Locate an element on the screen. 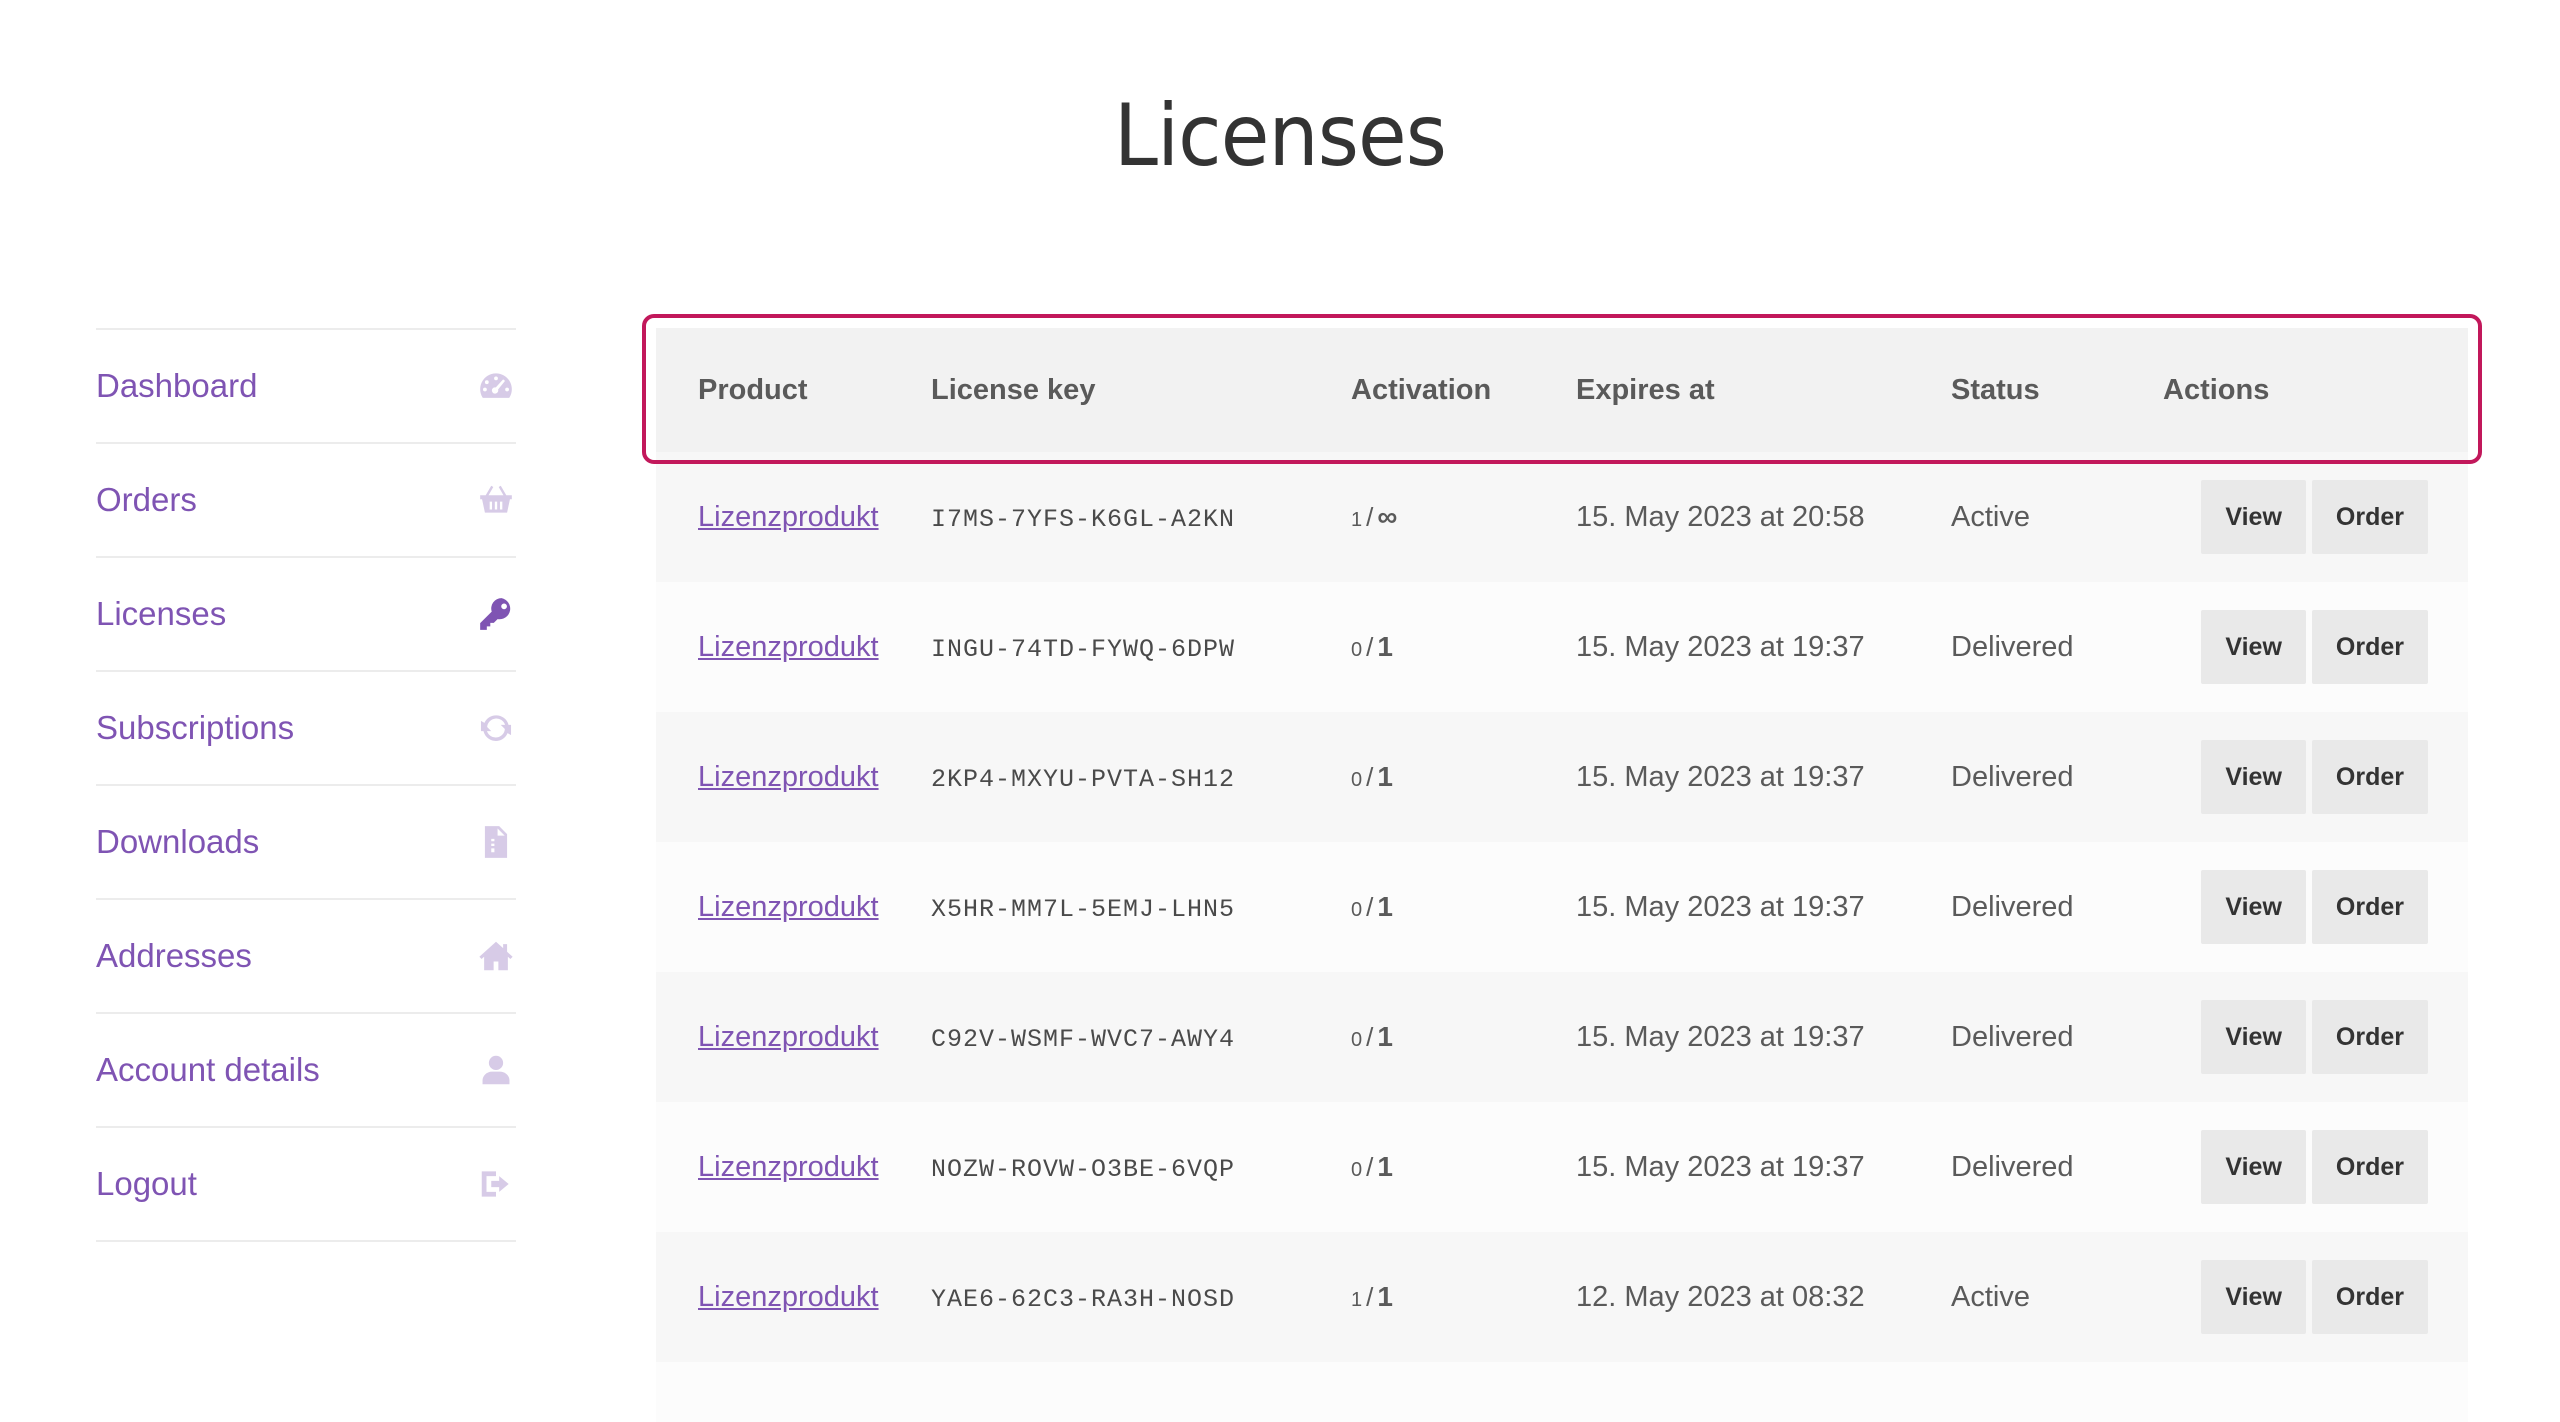  license-key: NOZW-ROVW-O3BE-6VQP is located at coordinates (1083, 1169).